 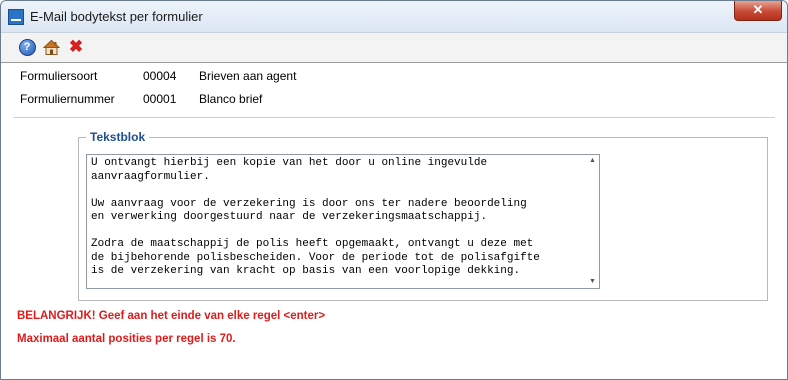 I want to click on delete-button: ✖, so click(x=76, y=47).